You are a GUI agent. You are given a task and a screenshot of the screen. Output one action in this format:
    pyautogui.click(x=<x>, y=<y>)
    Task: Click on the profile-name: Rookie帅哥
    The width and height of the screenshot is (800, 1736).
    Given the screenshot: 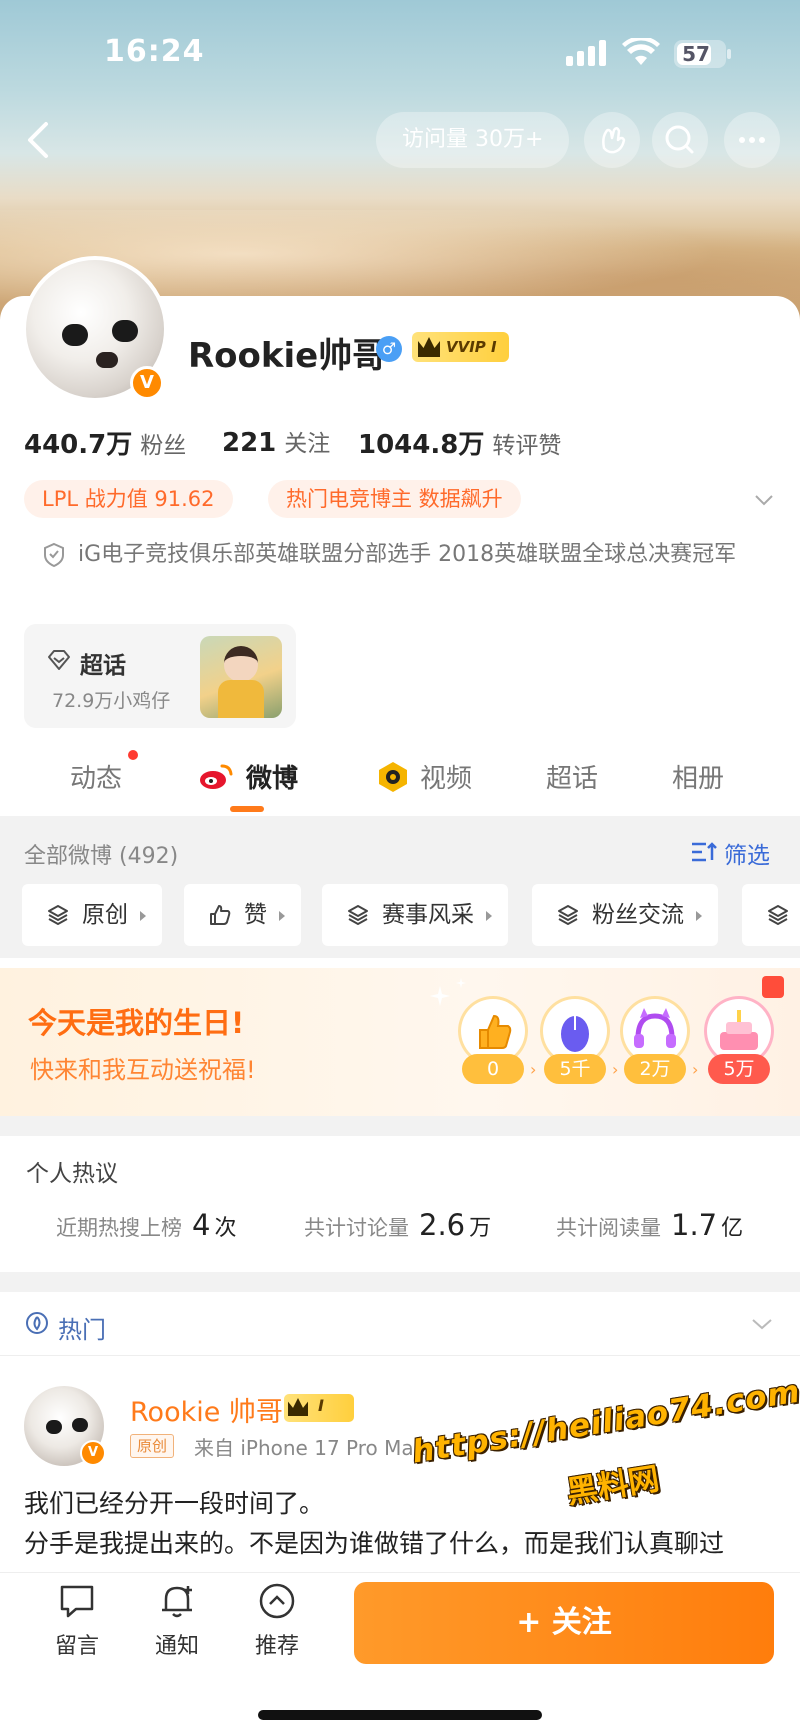 What is the action you would take?
    pyautogui.click(x=287, y=356)
    